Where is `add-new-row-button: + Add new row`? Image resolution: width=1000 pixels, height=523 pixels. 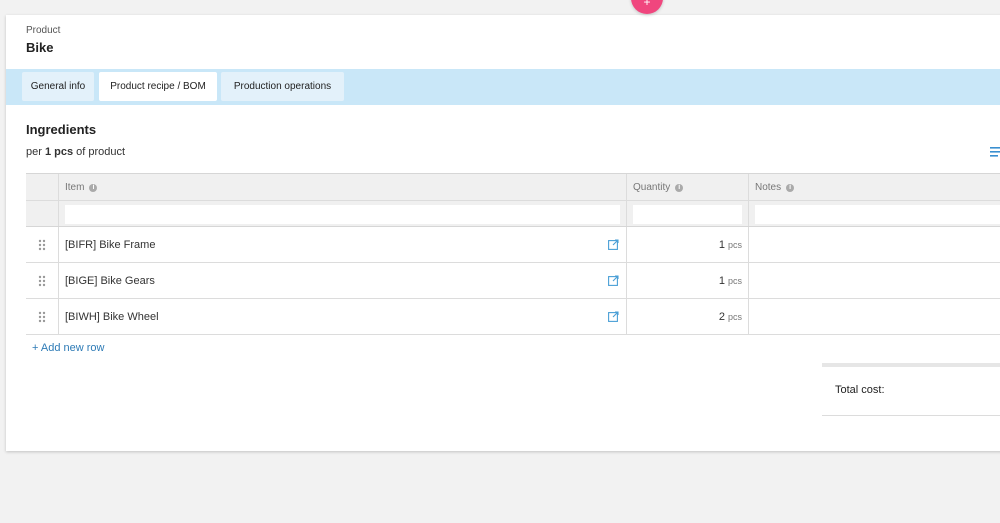 add-new-row-button: + Add new row is located at coordinates (68, 348).